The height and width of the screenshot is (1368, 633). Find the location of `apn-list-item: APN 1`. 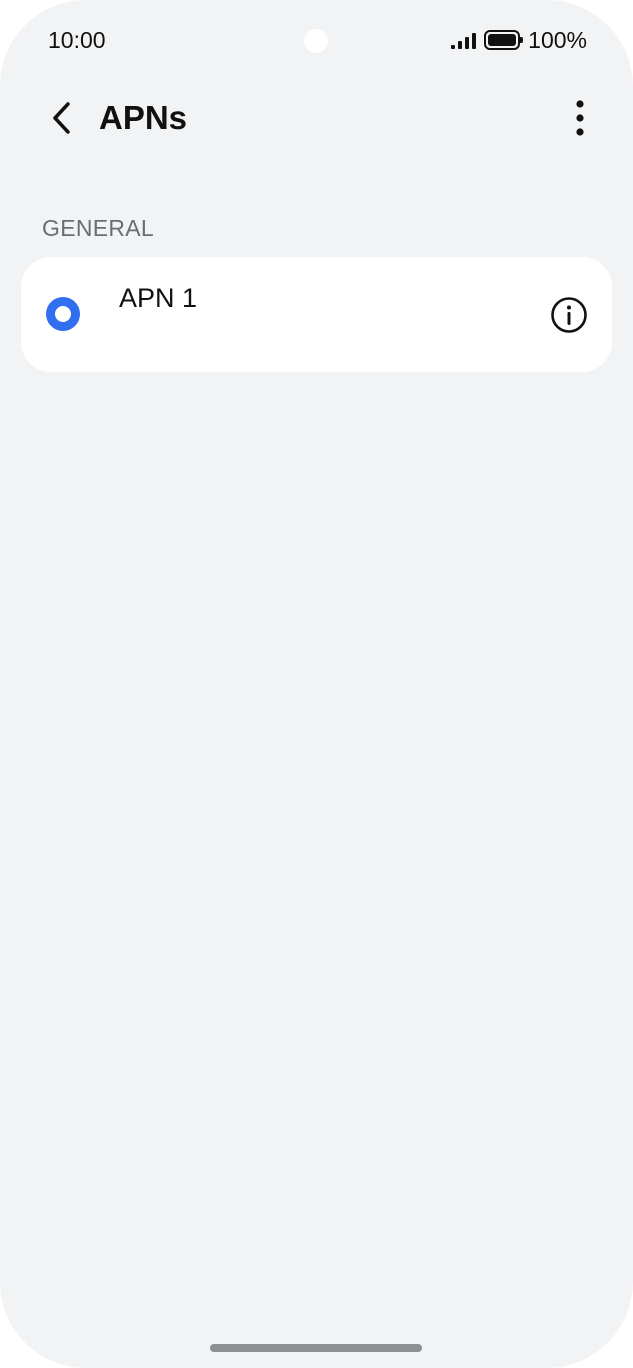

apn-list-item: APN 1 is located at coordinates (271, 314).